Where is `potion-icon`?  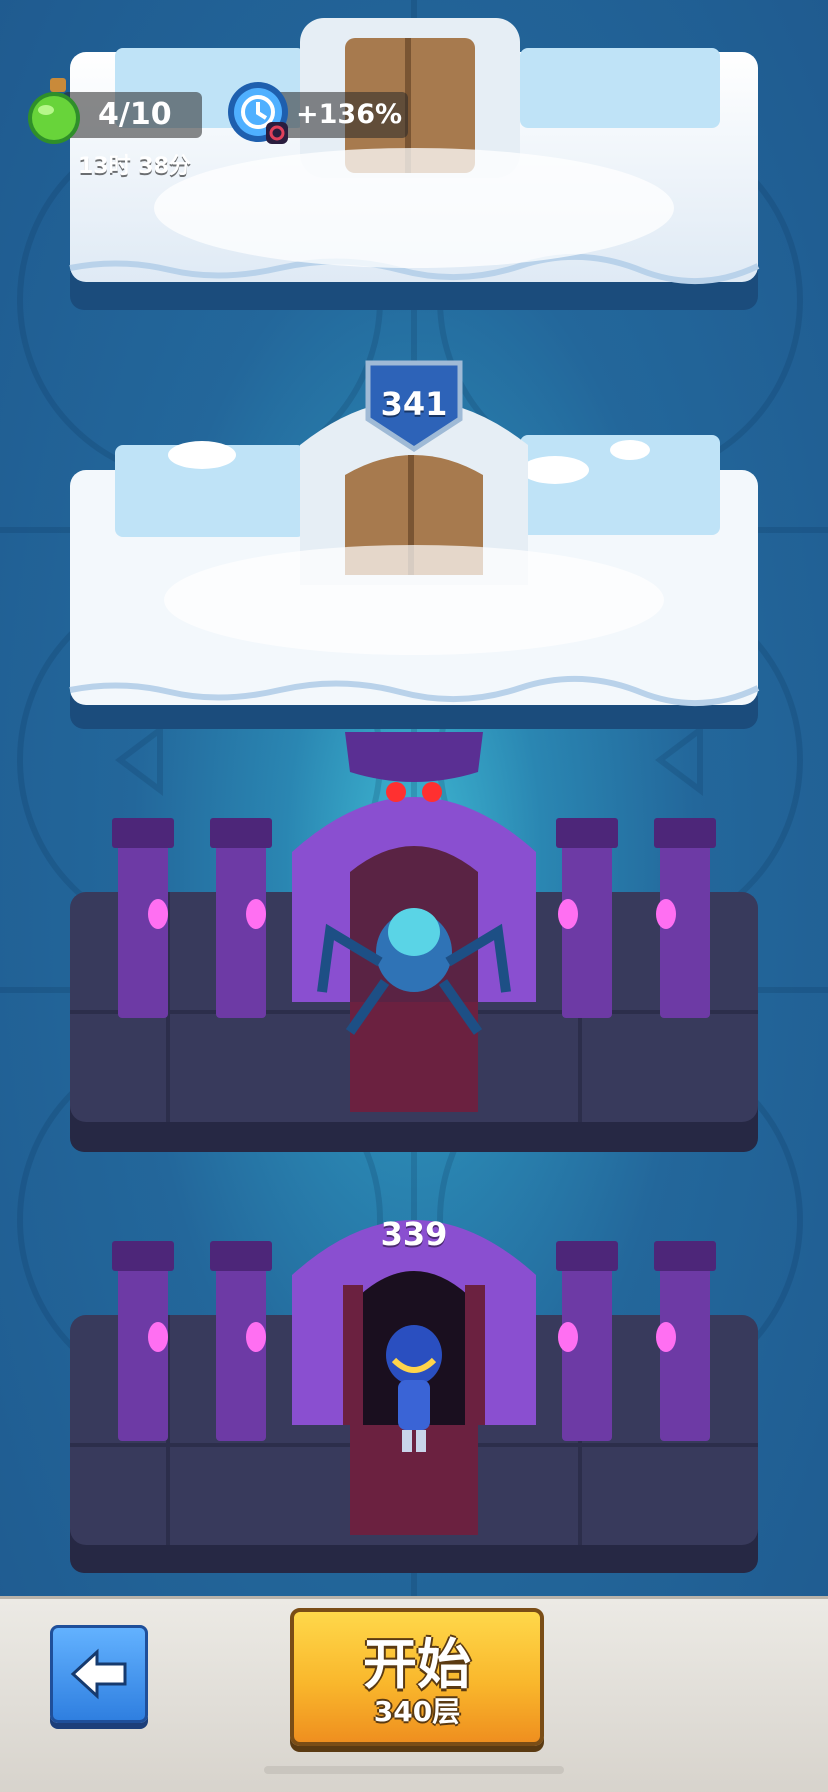
potion-icon is located at coordinates (55, 111).